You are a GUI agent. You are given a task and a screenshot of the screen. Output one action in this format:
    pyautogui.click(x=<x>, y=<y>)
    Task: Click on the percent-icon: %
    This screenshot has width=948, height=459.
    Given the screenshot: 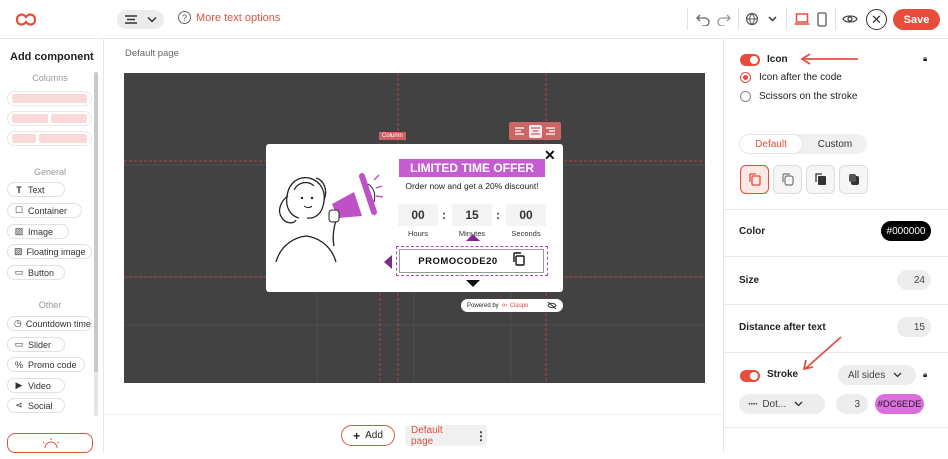 What is the action you would take?
    pyautogui.click(x=18, y=364)
    